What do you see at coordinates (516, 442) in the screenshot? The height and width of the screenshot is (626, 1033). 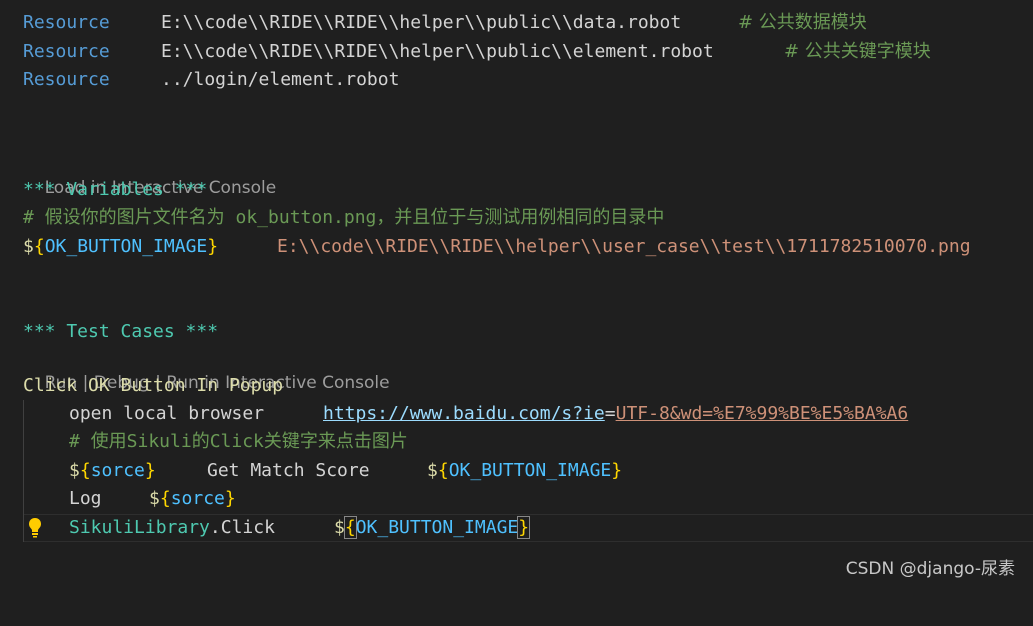 I see `code-line-step-comment: # 使用Sikuli的Click关键字来点击图片` at bounding box center [516, 442].